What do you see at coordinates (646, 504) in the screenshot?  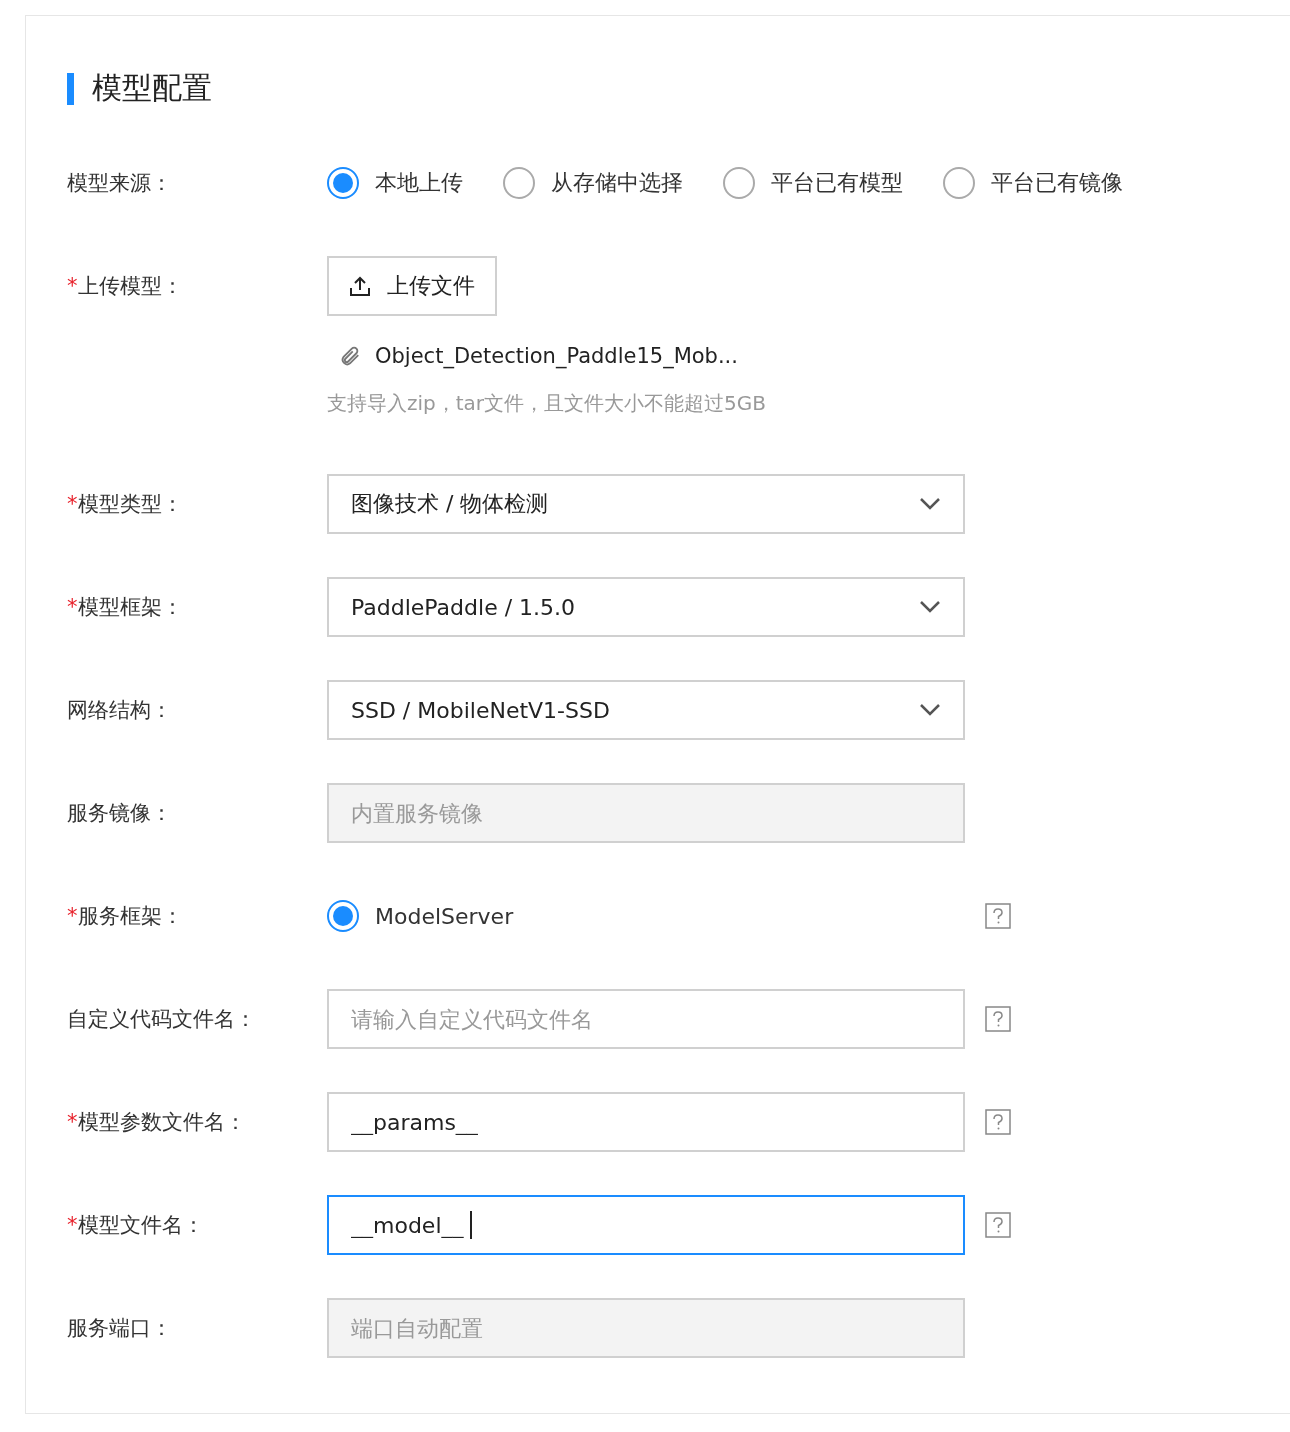 I see `select-field: 图像技术 / 物体检测` at bounding box center [646, 504].